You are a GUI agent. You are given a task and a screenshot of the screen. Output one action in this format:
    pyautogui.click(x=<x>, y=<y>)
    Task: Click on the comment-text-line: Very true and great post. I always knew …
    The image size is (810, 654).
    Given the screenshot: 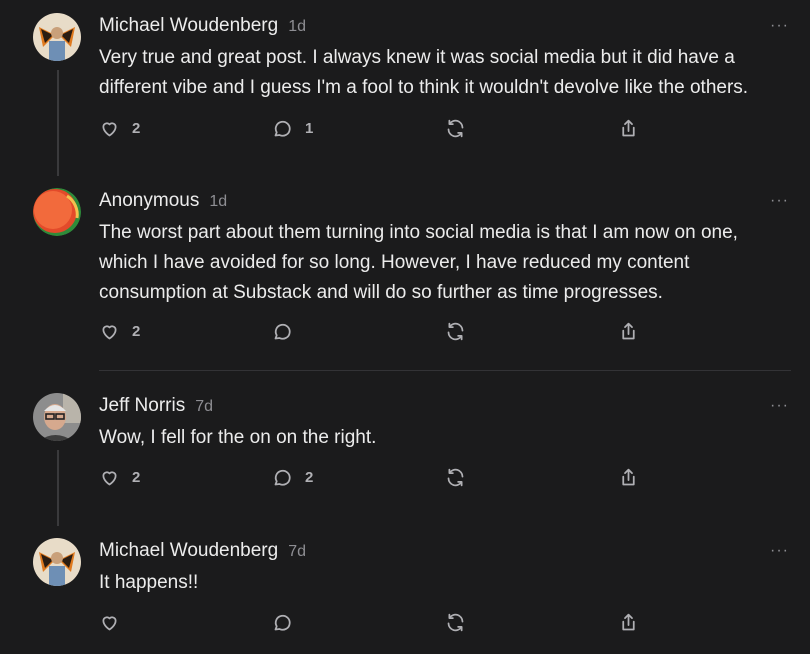 What is the action you would take?
    pyautogui.click(x=417, y=57)
    